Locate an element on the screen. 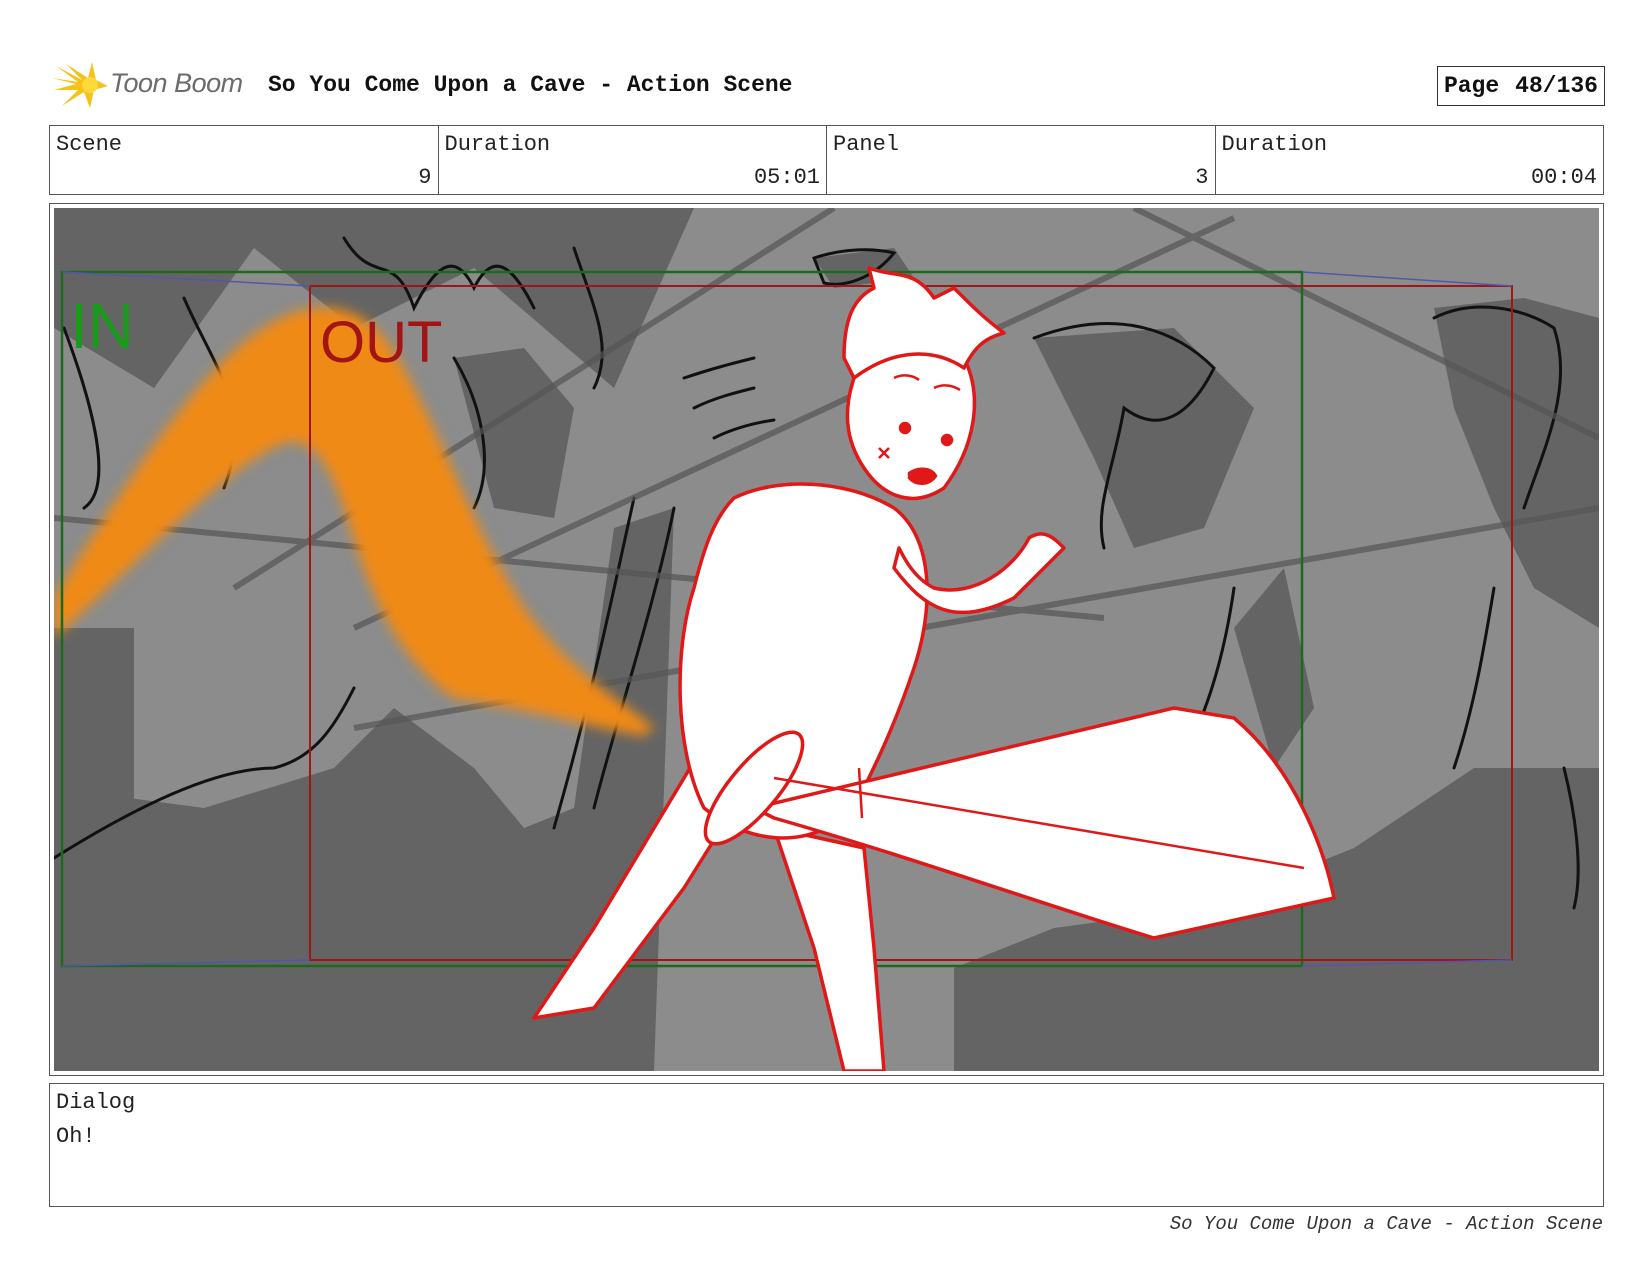 The image size is (1648, 1276). page-number: 48/136 is located at coordinates (1556, 86).